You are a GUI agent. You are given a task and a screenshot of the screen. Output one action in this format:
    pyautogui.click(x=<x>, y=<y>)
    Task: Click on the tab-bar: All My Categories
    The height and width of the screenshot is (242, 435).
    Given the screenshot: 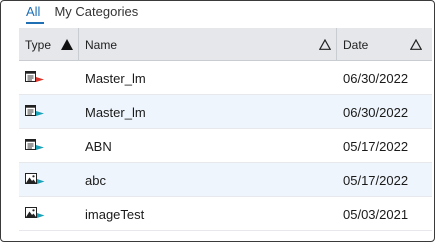 What is the action you would take?
    pyautogui.click(x=89, y=14)
    